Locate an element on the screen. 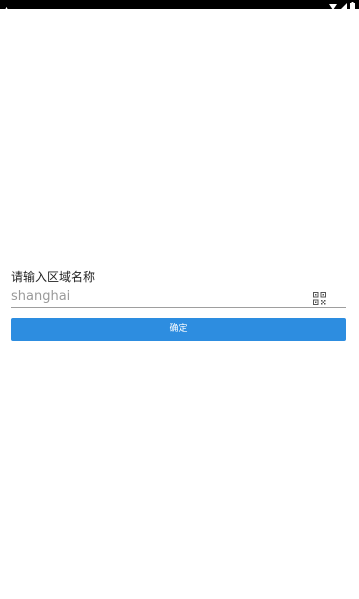  signal-icon is located at coordinates (343, 7).